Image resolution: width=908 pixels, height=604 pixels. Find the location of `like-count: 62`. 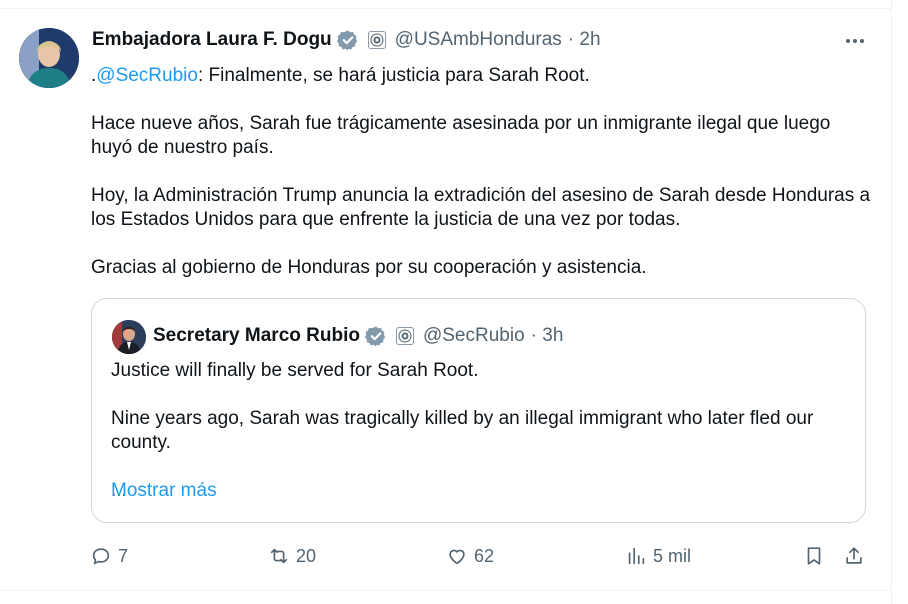

like-count: 62 is located at coordinates (484, 555).